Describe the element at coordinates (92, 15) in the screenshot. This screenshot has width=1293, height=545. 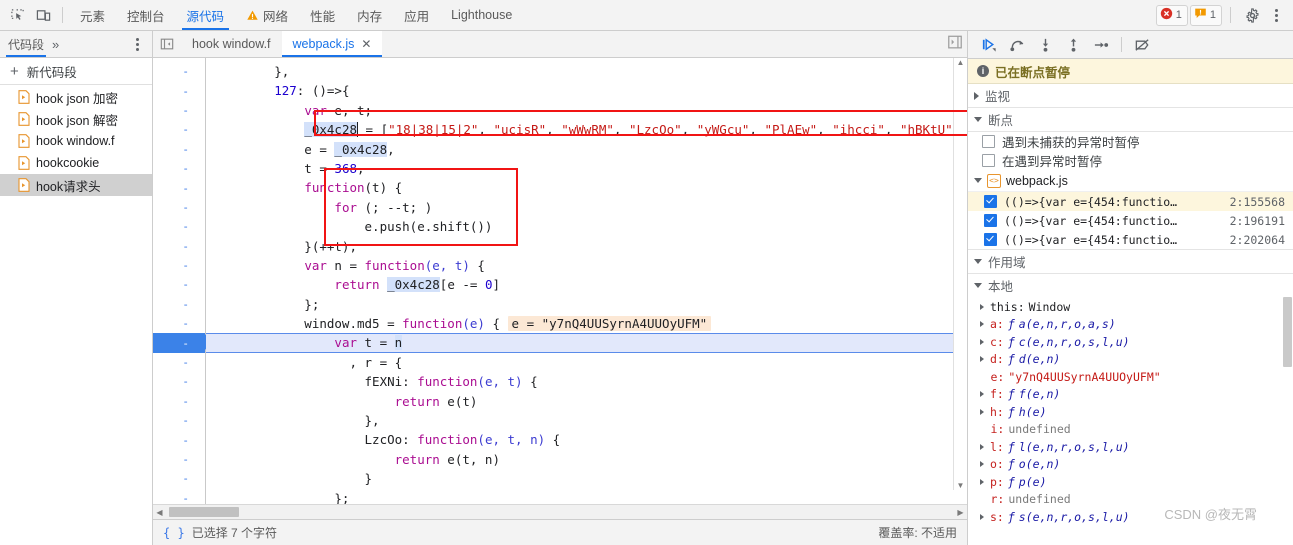
I see `tab-elements: 元素` at that location.